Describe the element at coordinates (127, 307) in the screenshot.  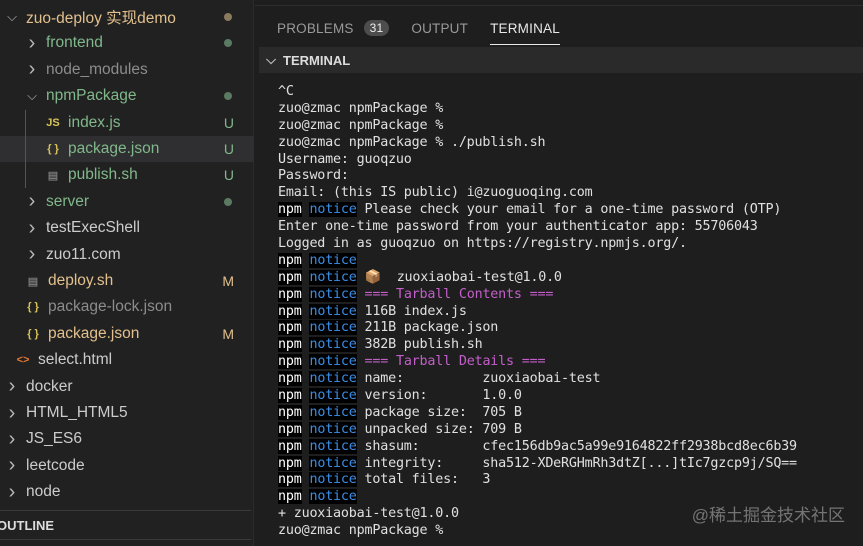
I see `tree-item: { } package-lock.json` at that location.